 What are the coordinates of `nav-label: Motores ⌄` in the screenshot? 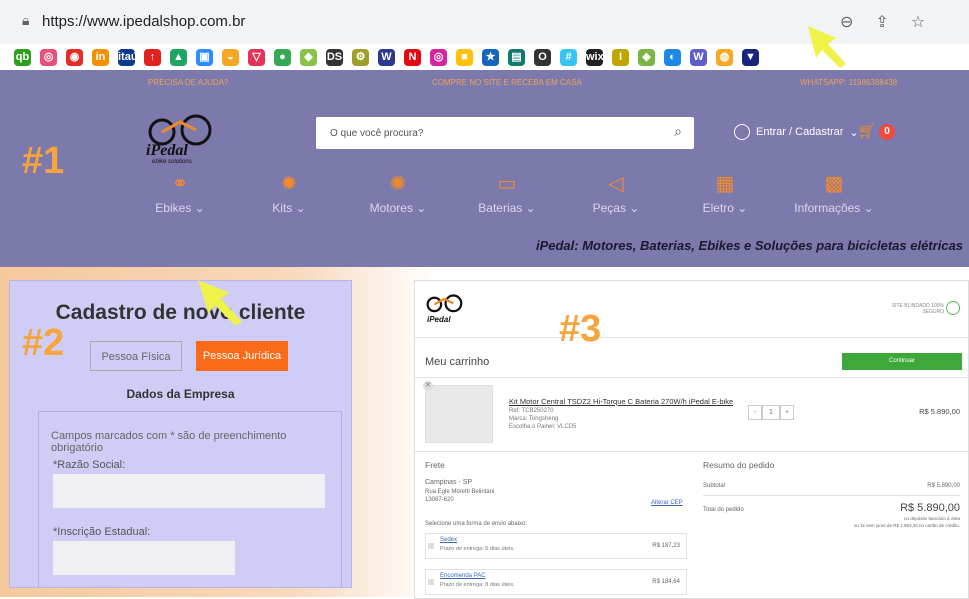 It's located at (398, 208).